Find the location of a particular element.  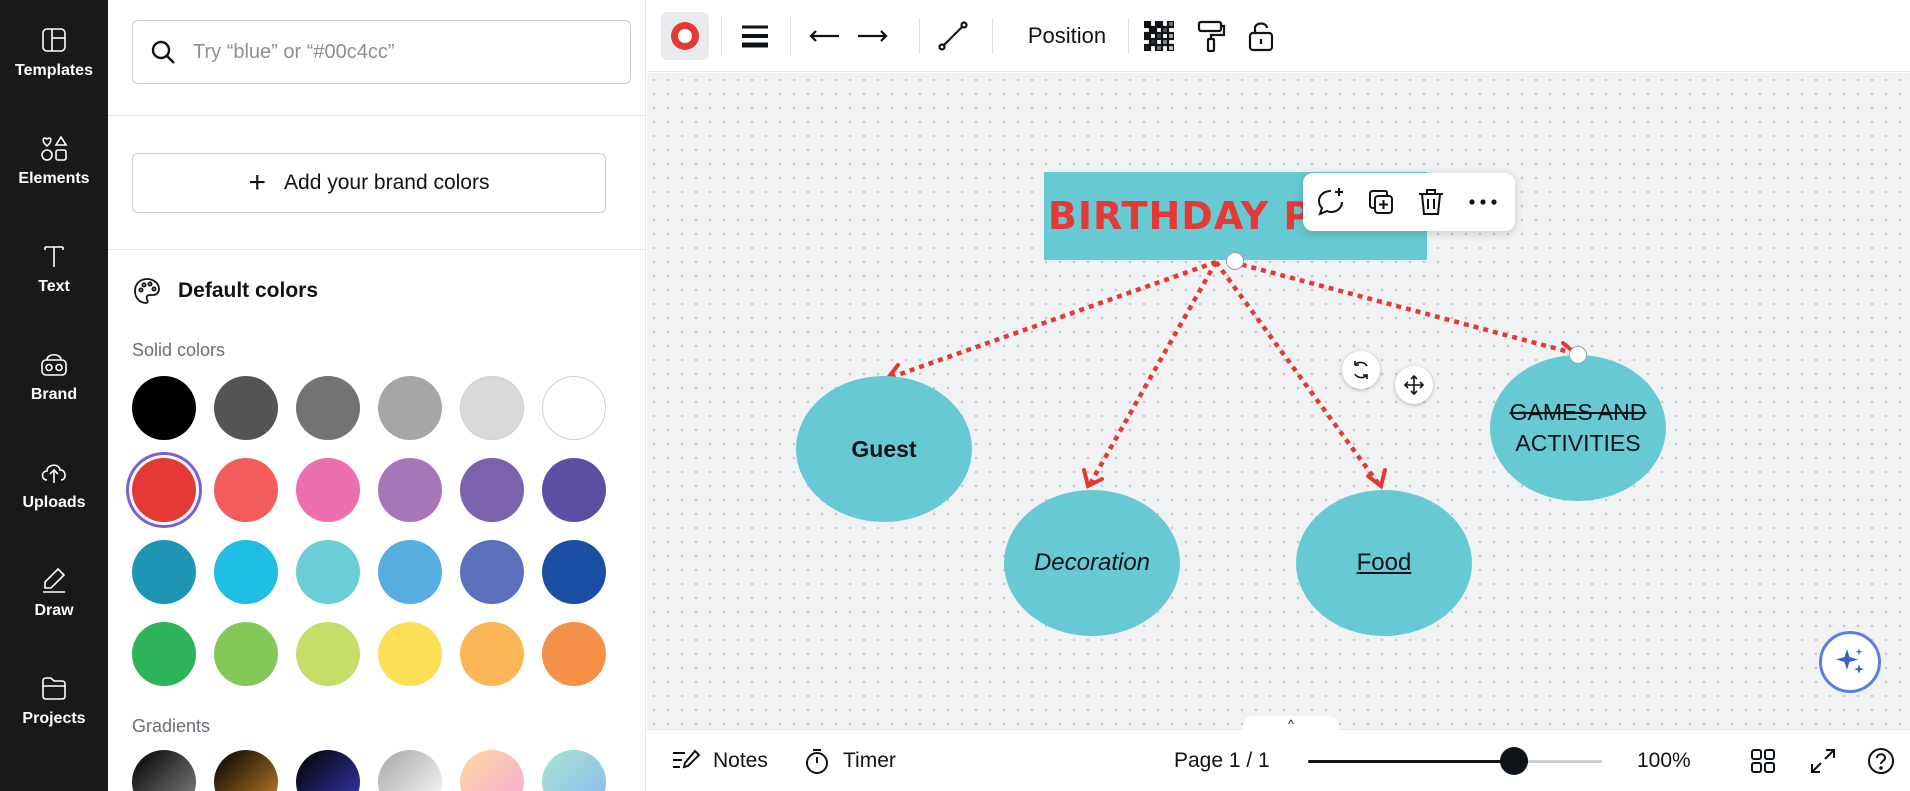

duplicate-button is located at coordinates (1381, 202).